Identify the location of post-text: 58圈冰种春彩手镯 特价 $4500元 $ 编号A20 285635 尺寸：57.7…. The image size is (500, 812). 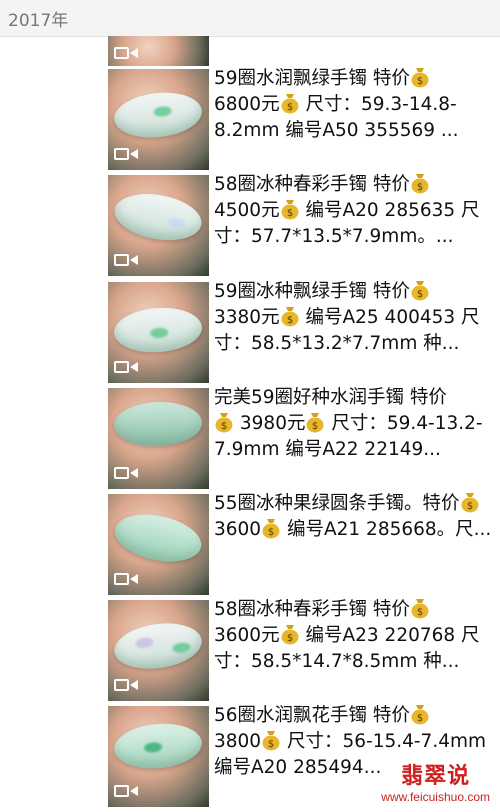
(355, 211).